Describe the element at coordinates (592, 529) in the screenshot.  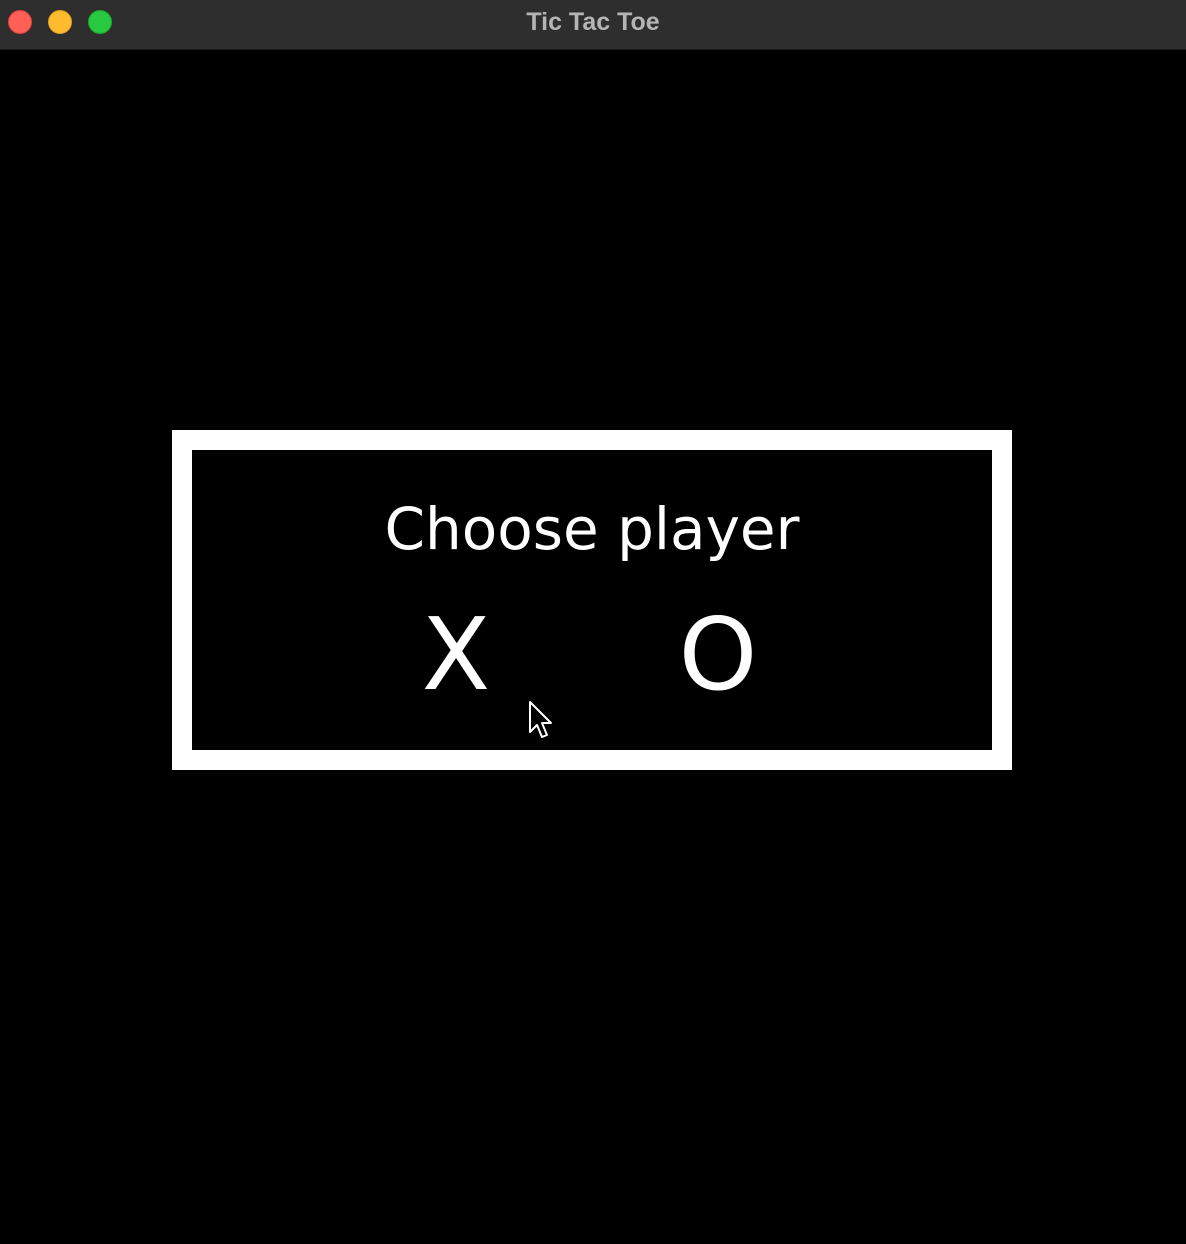
I see `choose-player-prompt: Choose player` at that location.